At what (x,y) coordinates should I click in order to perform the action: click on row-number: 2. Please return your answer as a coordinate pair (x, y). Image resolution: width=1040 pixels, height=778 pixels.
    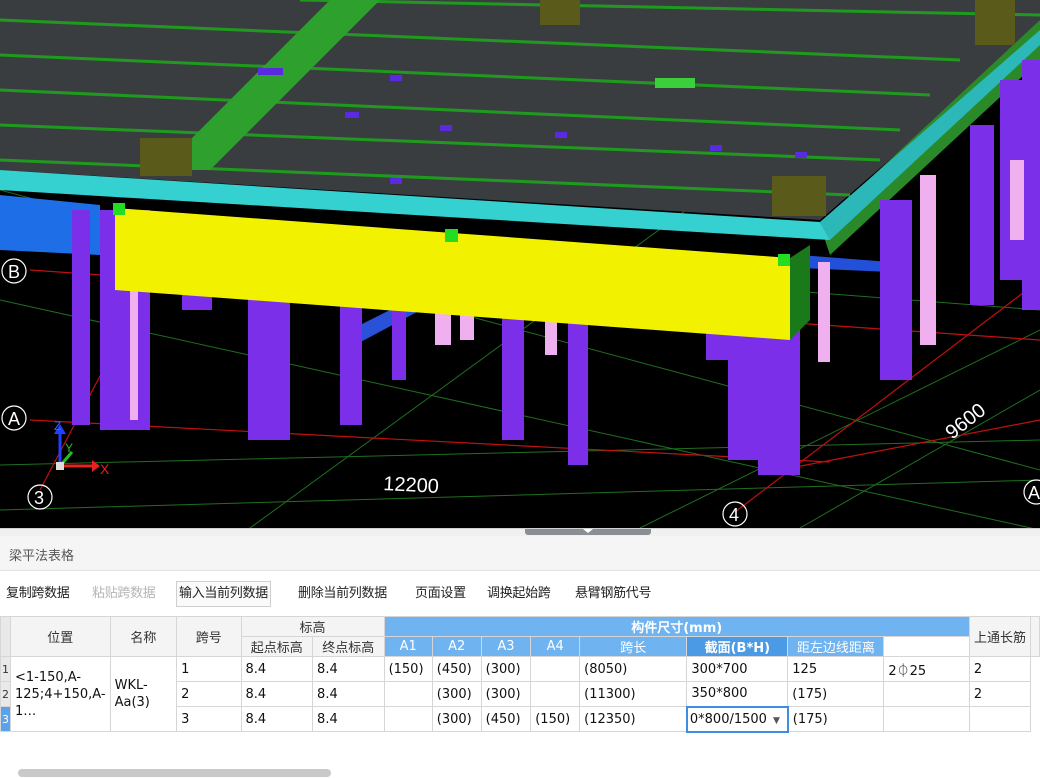
    Looking at the image, I should click on (5, 694).